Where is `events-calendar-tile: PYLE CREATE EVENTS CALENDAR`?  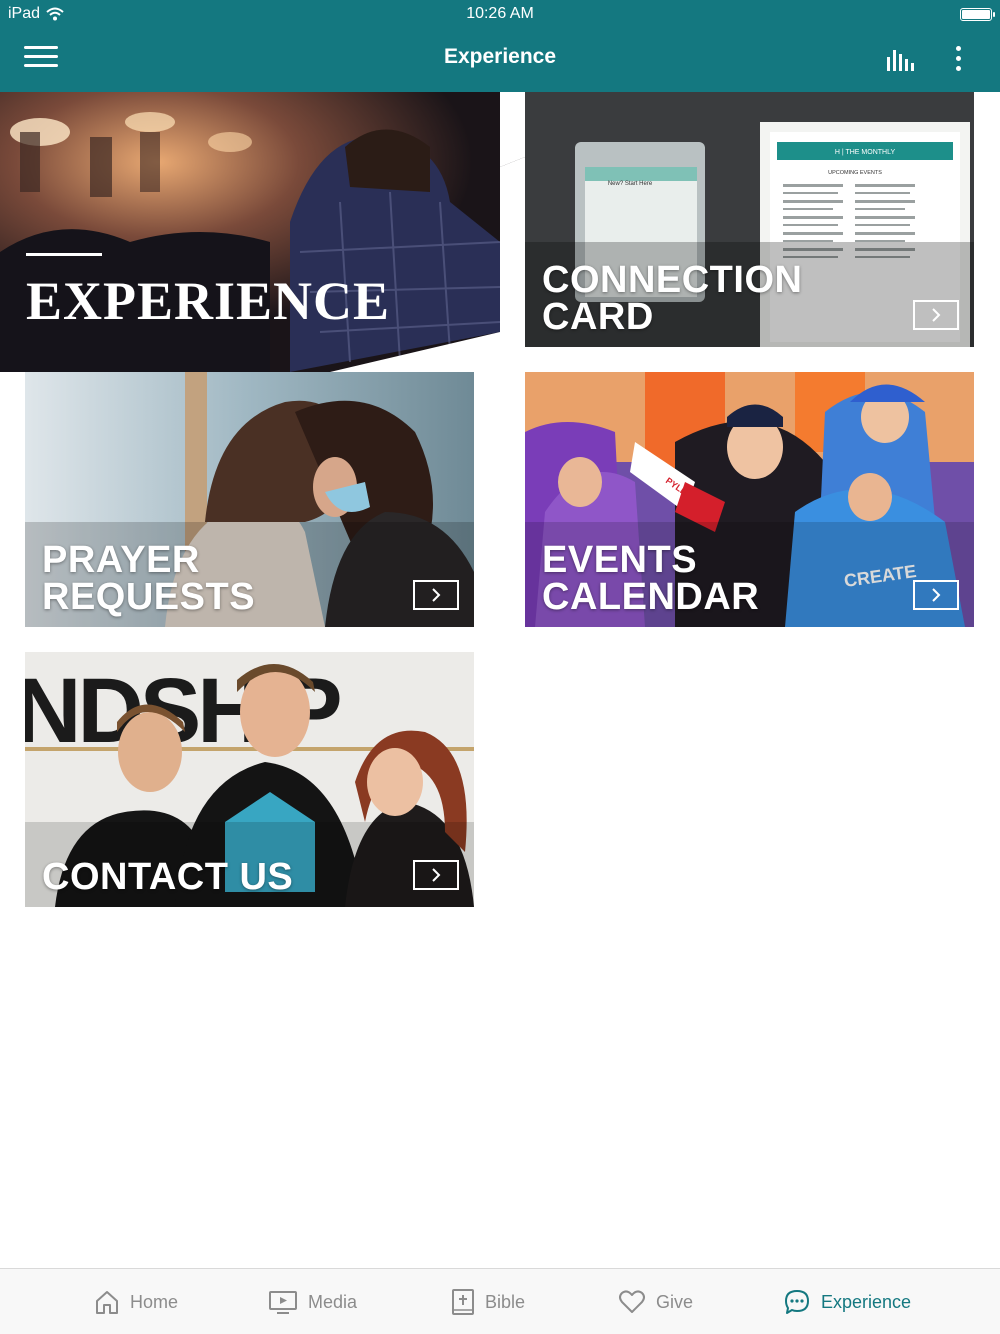
events-calendar-tile: PYLE CREATE EVENTS CALENDAR is located at coordinates (749, 499).